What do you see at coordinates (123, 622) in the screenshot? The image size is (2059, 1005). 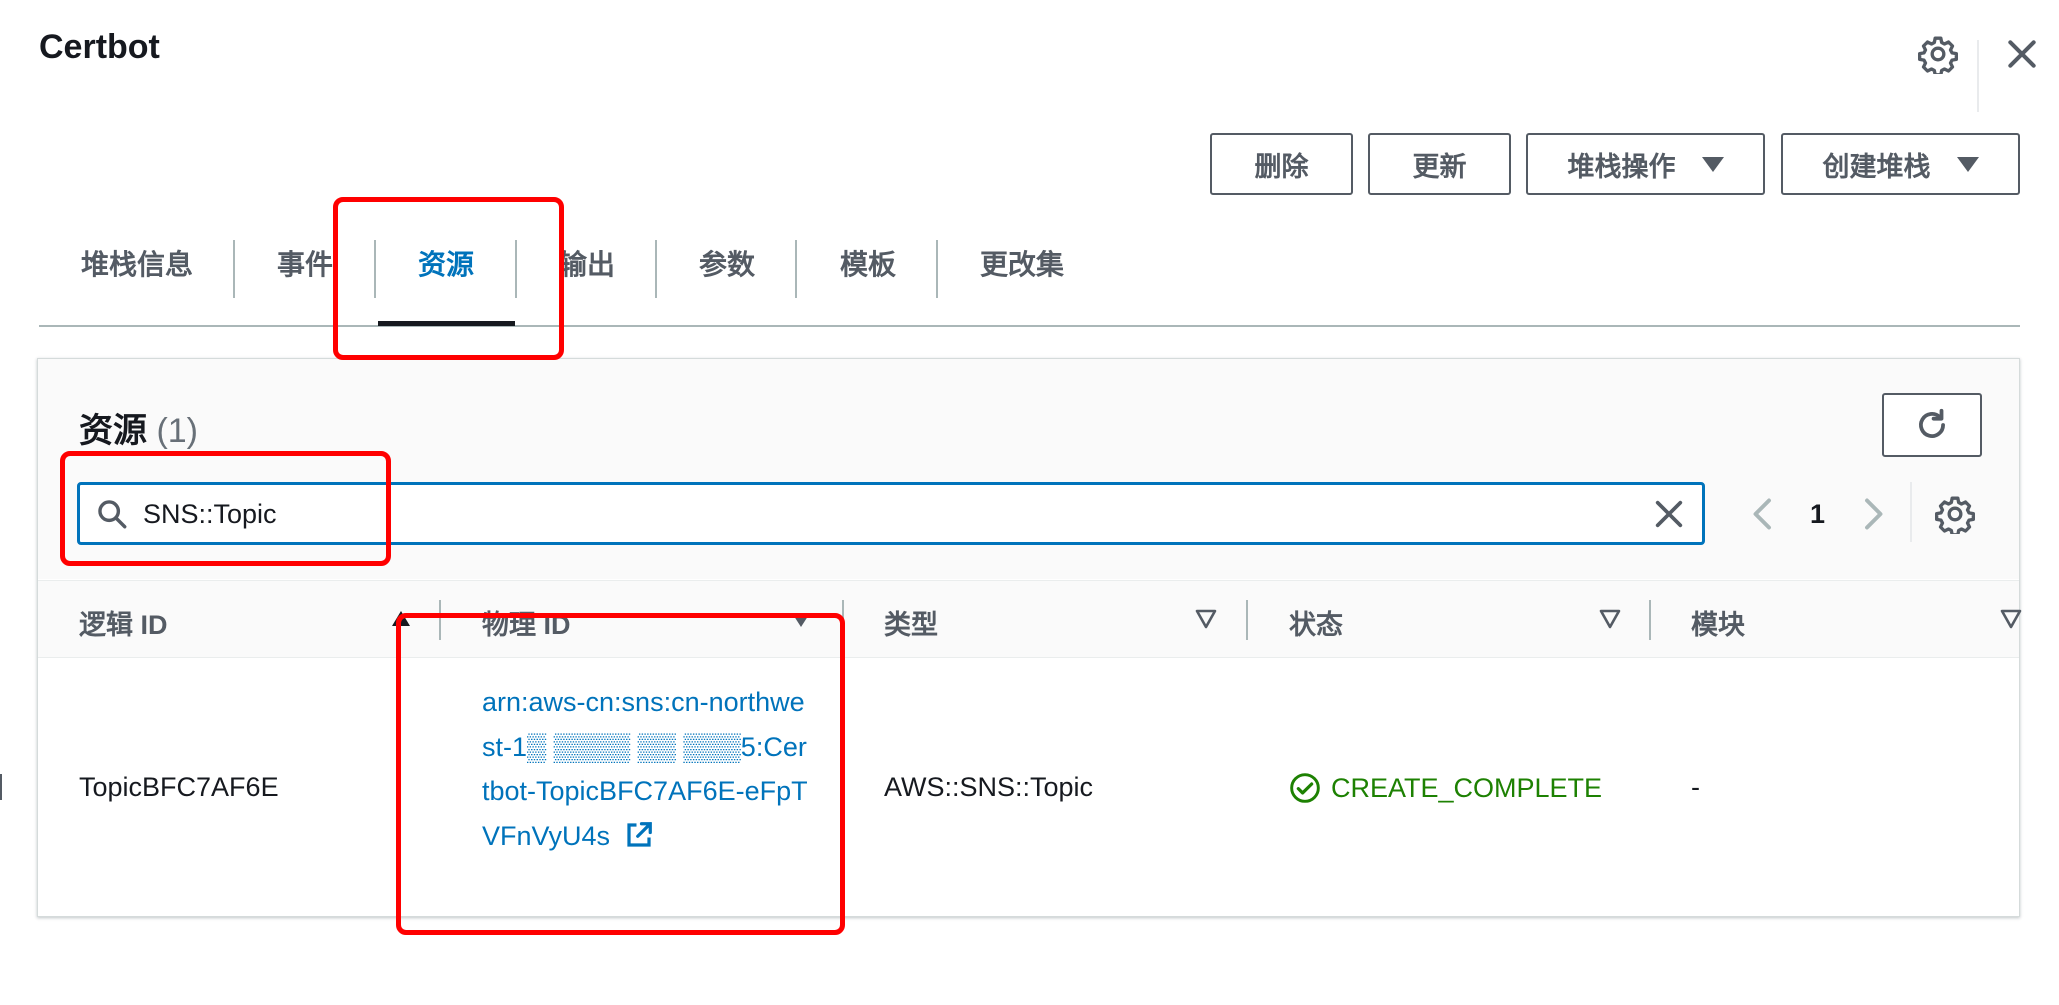 I see `column-header-logical-id: 逻辑 ID` at bounding box center [123, 622].